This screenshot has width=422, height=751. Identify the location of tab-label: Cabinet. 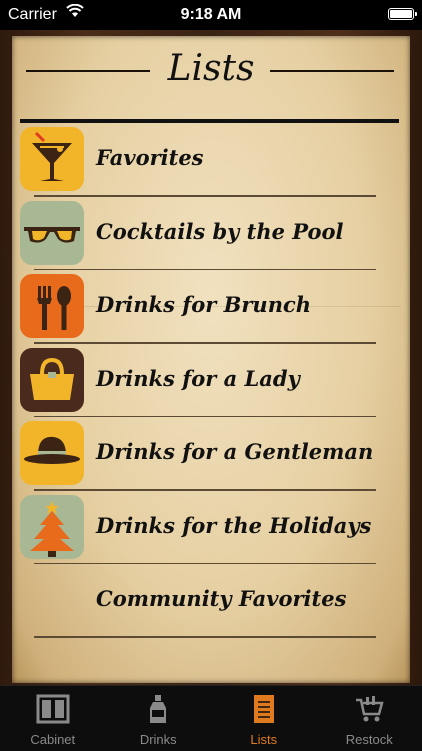
(53, 739).